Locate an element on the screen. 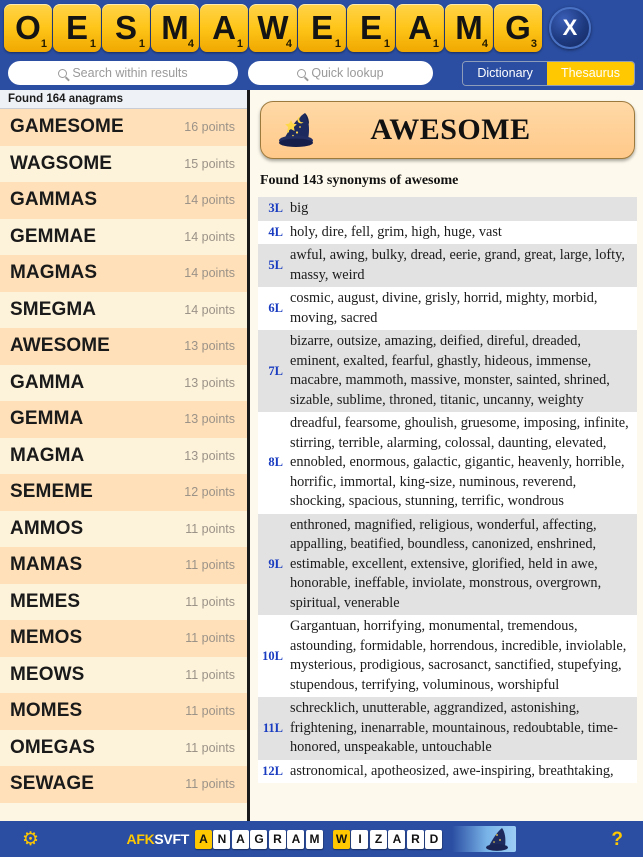  selected-word-card: AWESOME is located at coordinates (447, 130).